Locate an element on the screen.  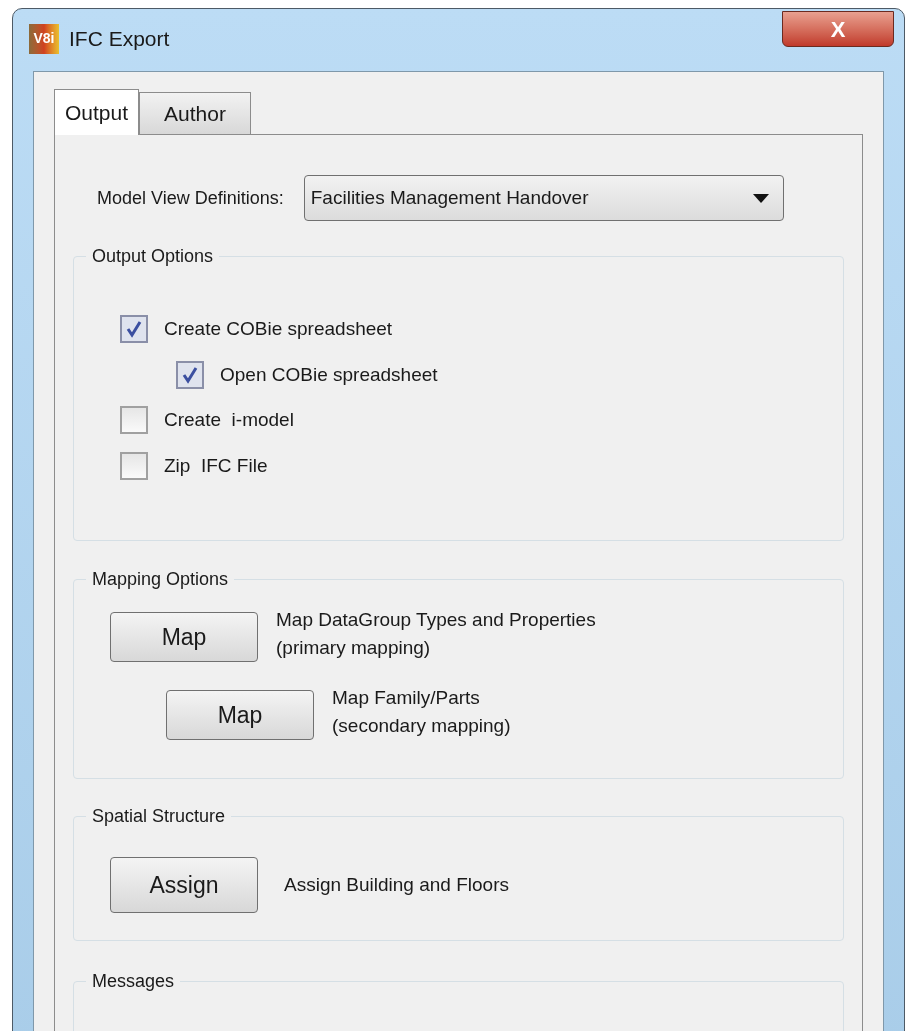
checkbox-label: Zip IFC File is located at coordinates (216, 465).